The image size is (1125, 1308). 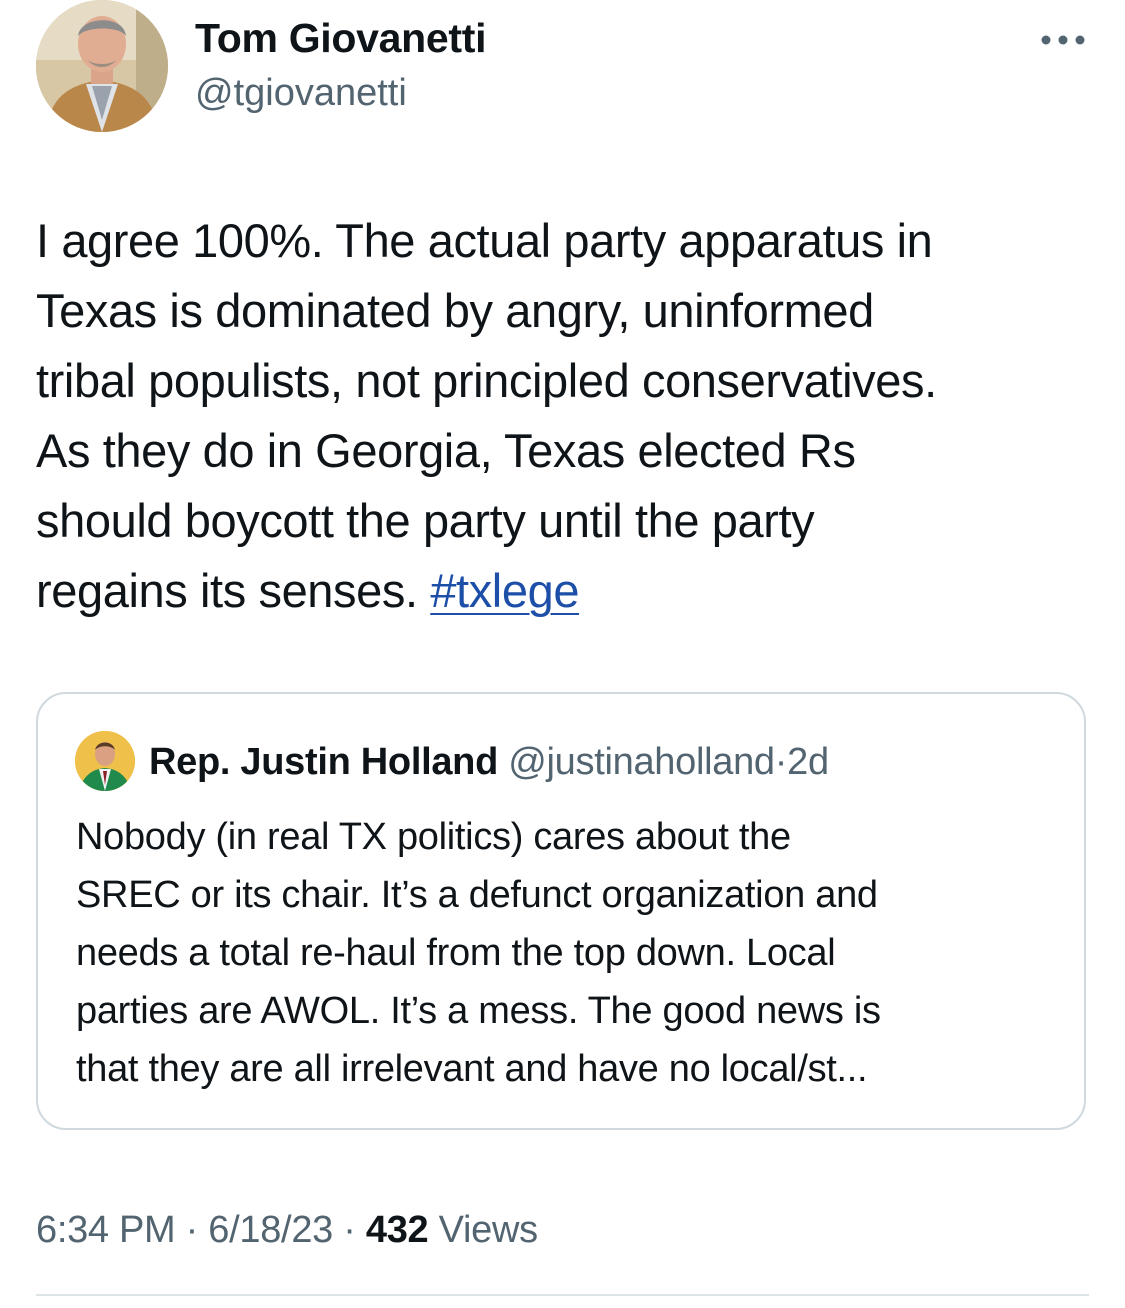 I want to click on views-label: Views, so click(x=488, y=1230).